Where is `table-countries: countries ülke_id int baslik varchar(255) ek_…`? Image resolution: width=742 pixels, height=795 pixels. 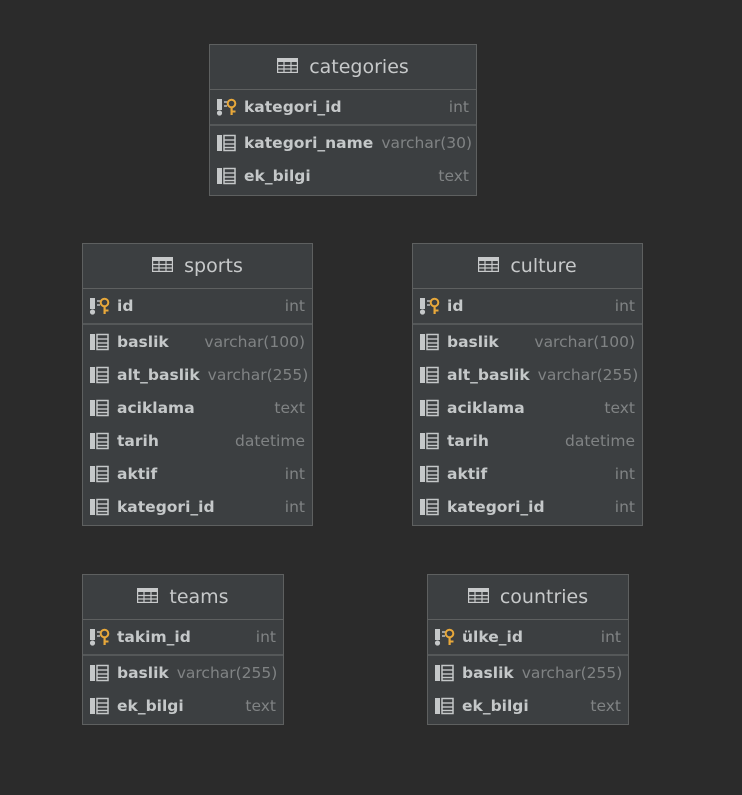
table-countries: countries ülke_id int baslik varchar(255) ek_… is located at coordinates (528, 649).